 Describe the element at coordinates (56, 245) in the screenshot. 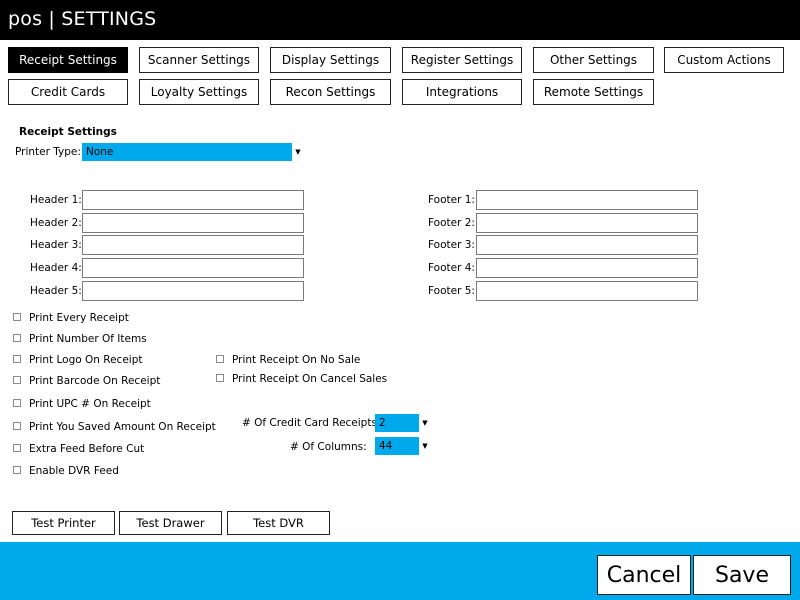

I see `header-3-label: Header 3:` at that location.